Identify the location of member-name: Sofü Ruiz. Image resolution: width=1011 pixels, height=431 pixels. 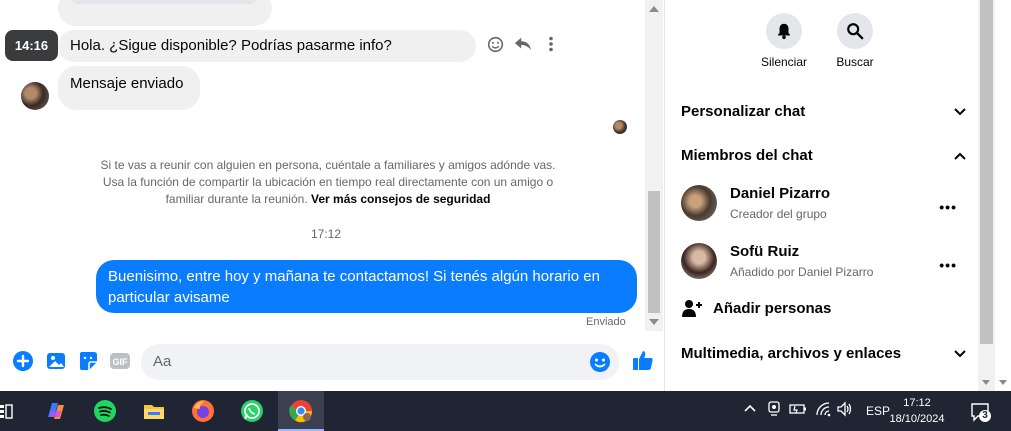
(765, 251).